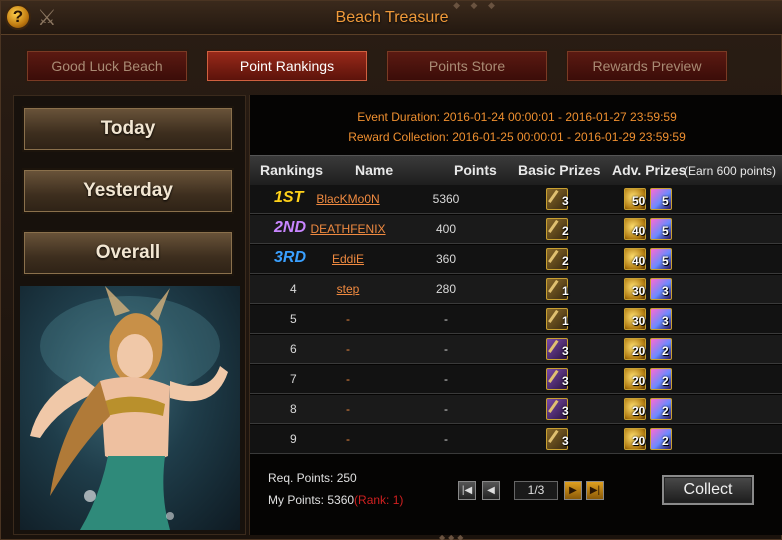  Describe the element at coordinates (453, 536) in the screenshot. I see `bottom-ornament: ◆◆◆` at that location.